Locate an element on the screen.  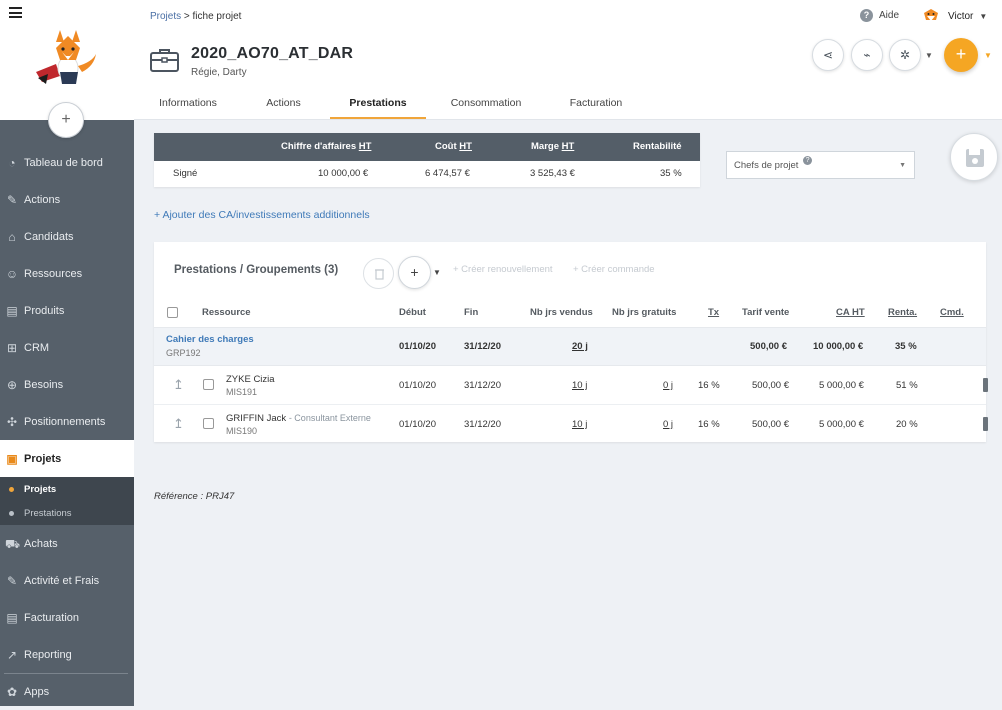
group-jrs-vendus: 20 j is located at coordinates (580, 346).